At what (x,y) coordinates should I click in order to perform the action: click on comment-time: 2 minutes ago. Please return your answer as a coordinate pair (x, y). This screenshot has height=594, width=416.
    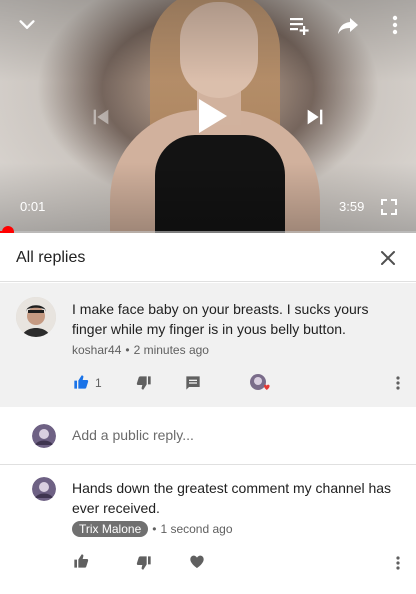
    Looking at the image, I should click on (171, 350).